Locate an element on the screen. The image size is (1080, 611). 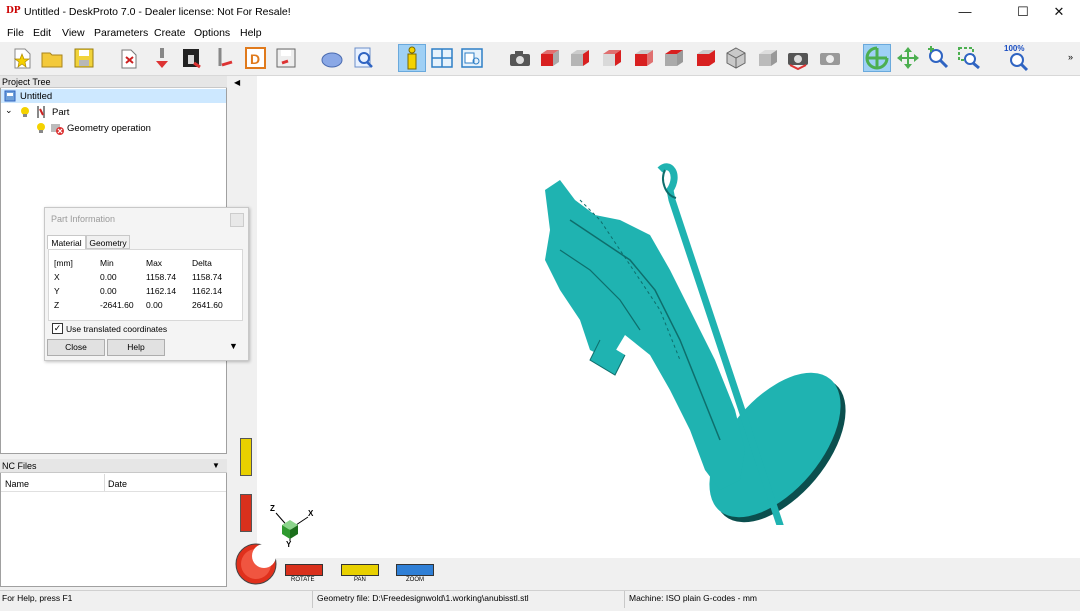
dxf-icon: D is located at coordinates (256, 58).